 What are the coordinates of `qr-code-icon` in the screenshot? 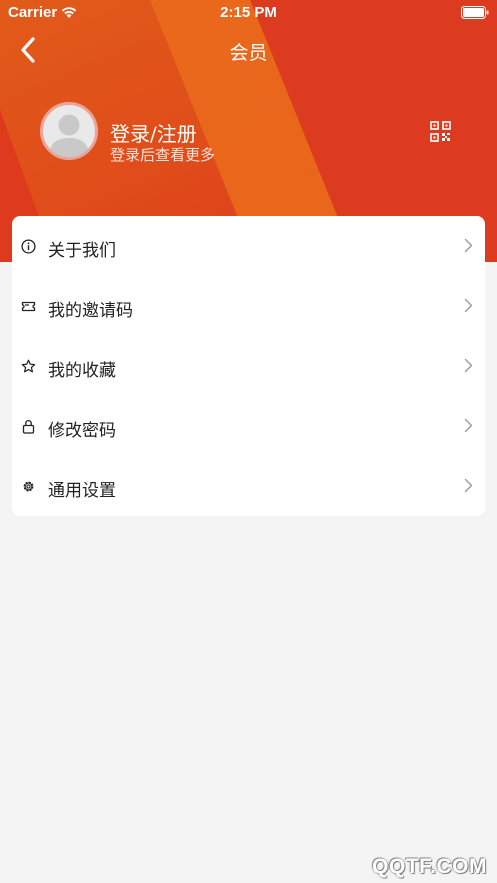 It's located at (440, 131).